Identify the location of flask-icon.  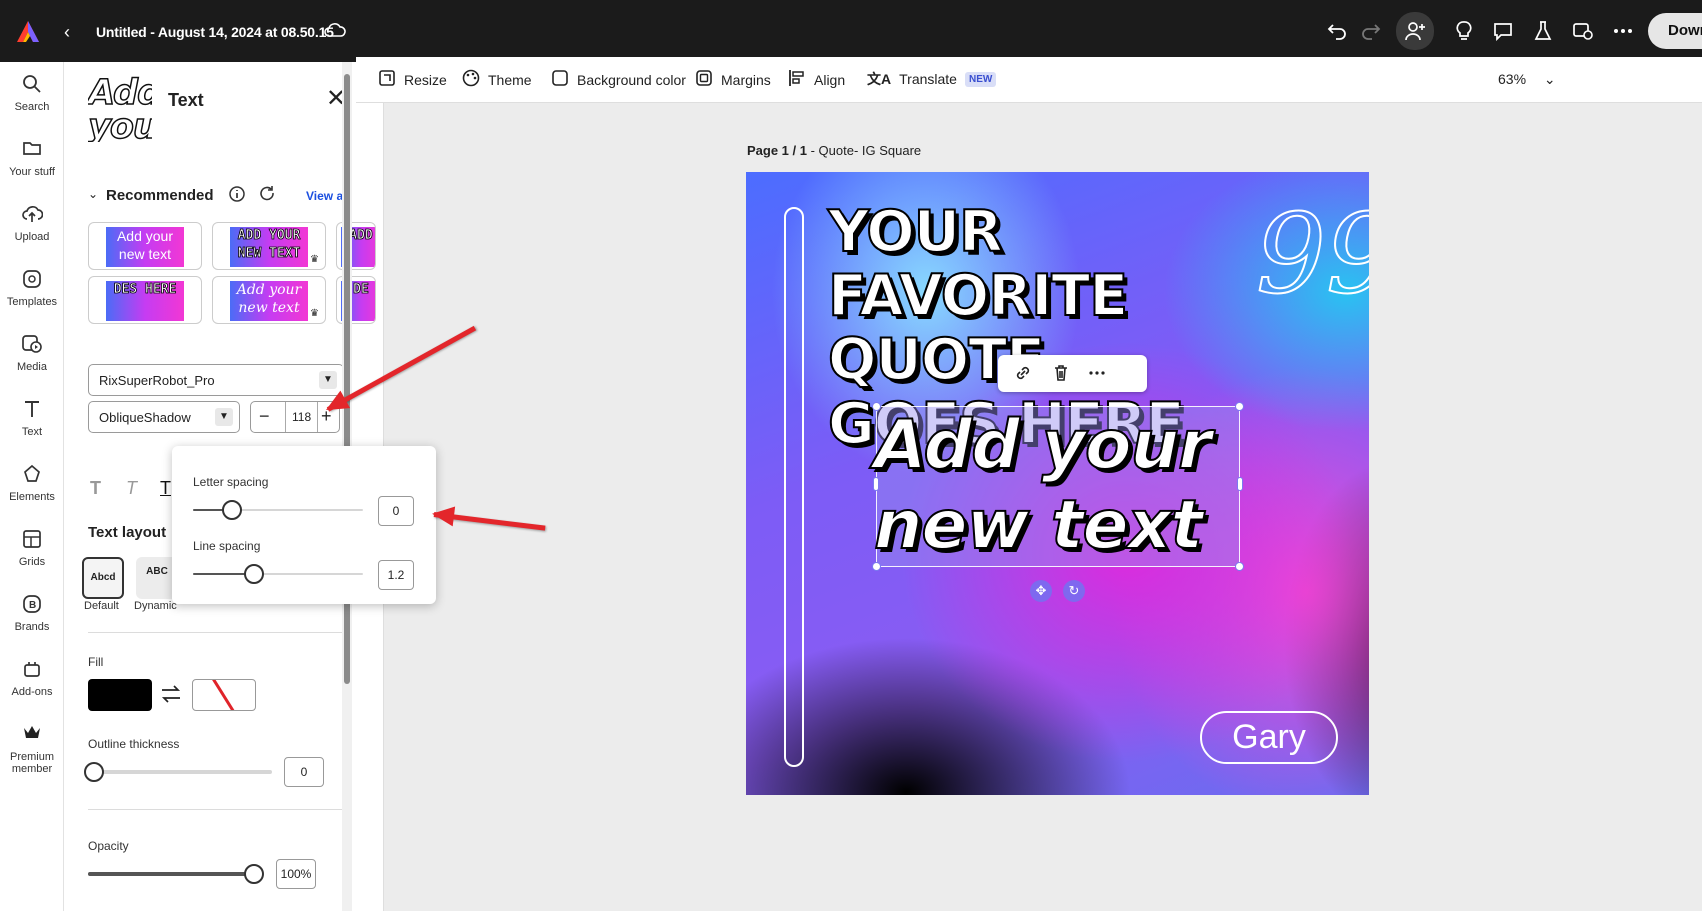
(1543, 31).